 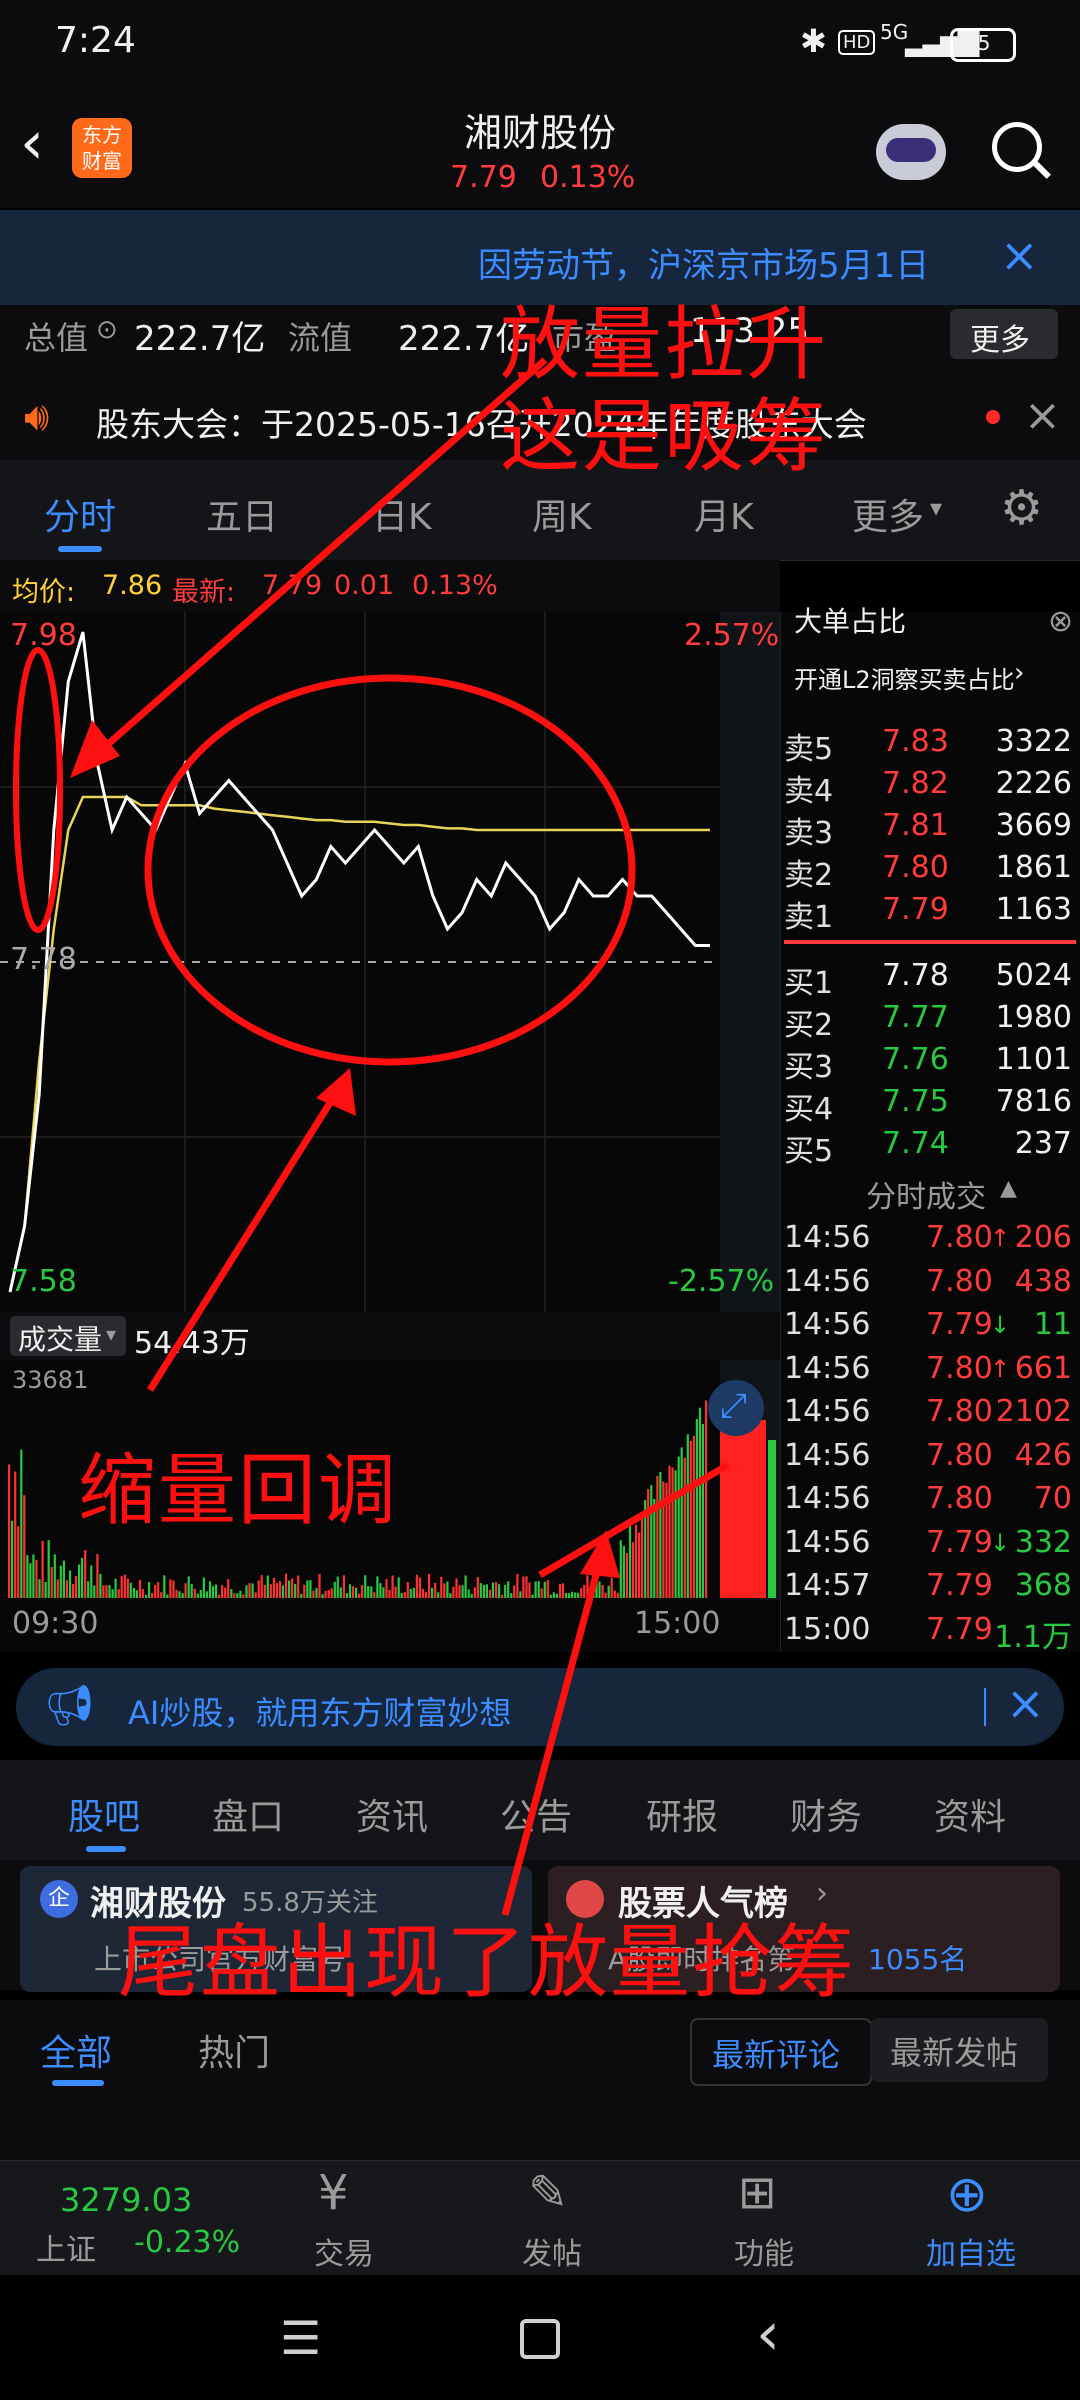 What do you see at coordinates (768, 2334) in the screenshot?
I see `back-nav-icon: ‹` at bounding box center [768, 2334].